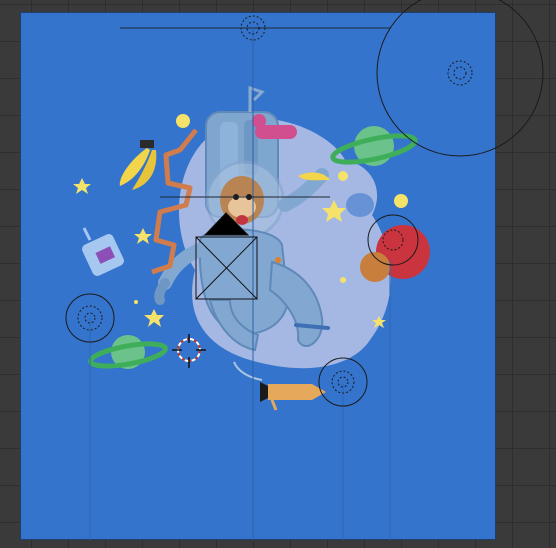  Describe the element at coordinates (138, 165) in the screenshot. I see `bananas` at that location.